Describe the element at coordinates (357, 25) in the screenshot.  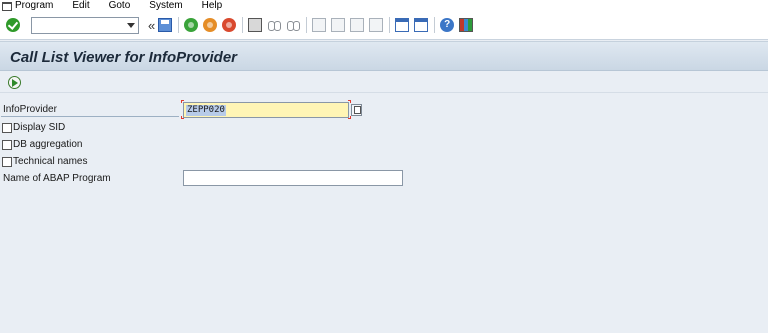
I see `next-page-icon` at that location.